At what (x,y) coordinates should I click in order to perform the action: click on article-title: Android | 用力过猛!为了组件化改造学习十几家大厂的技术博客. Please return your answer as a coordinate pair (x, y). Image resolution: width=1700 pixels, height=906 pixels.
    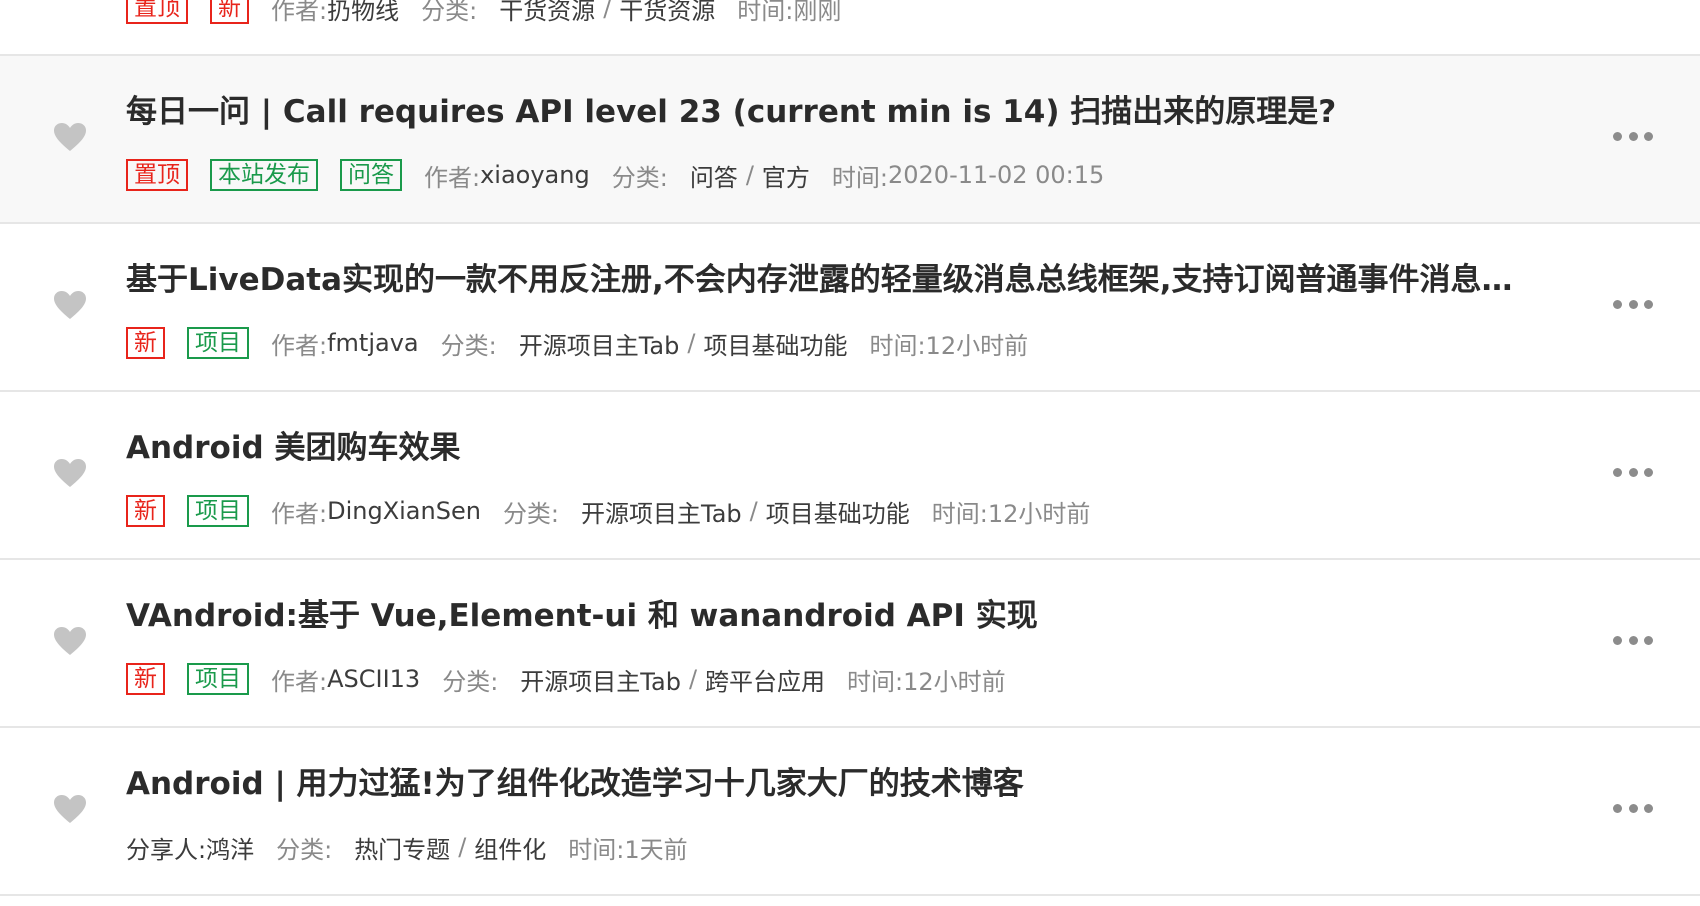
    Looking at the image, I should click on (853, 784).